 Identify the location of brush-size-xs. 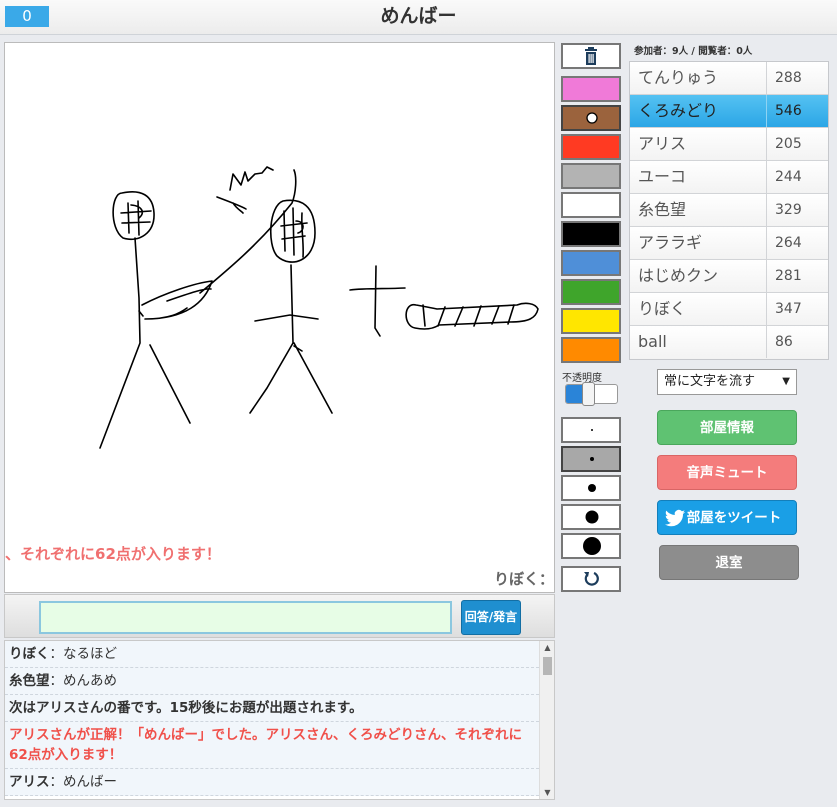
(591, 430).